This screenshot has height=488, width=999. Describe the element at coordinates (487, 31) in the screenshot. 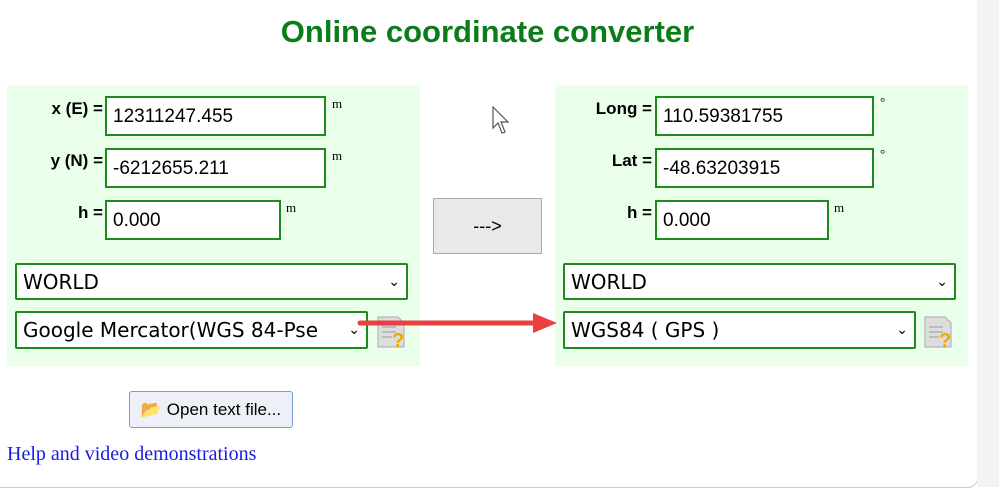

I see `page-title: Online coordinate converter` at that location.